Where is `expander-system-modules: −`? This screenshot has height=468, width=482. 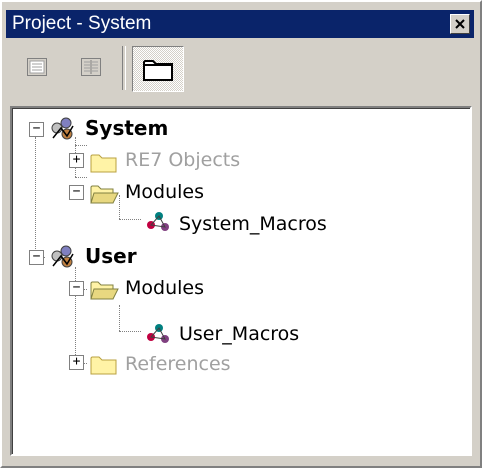
expander-system-modules: − is located at coordinates (76, 192).